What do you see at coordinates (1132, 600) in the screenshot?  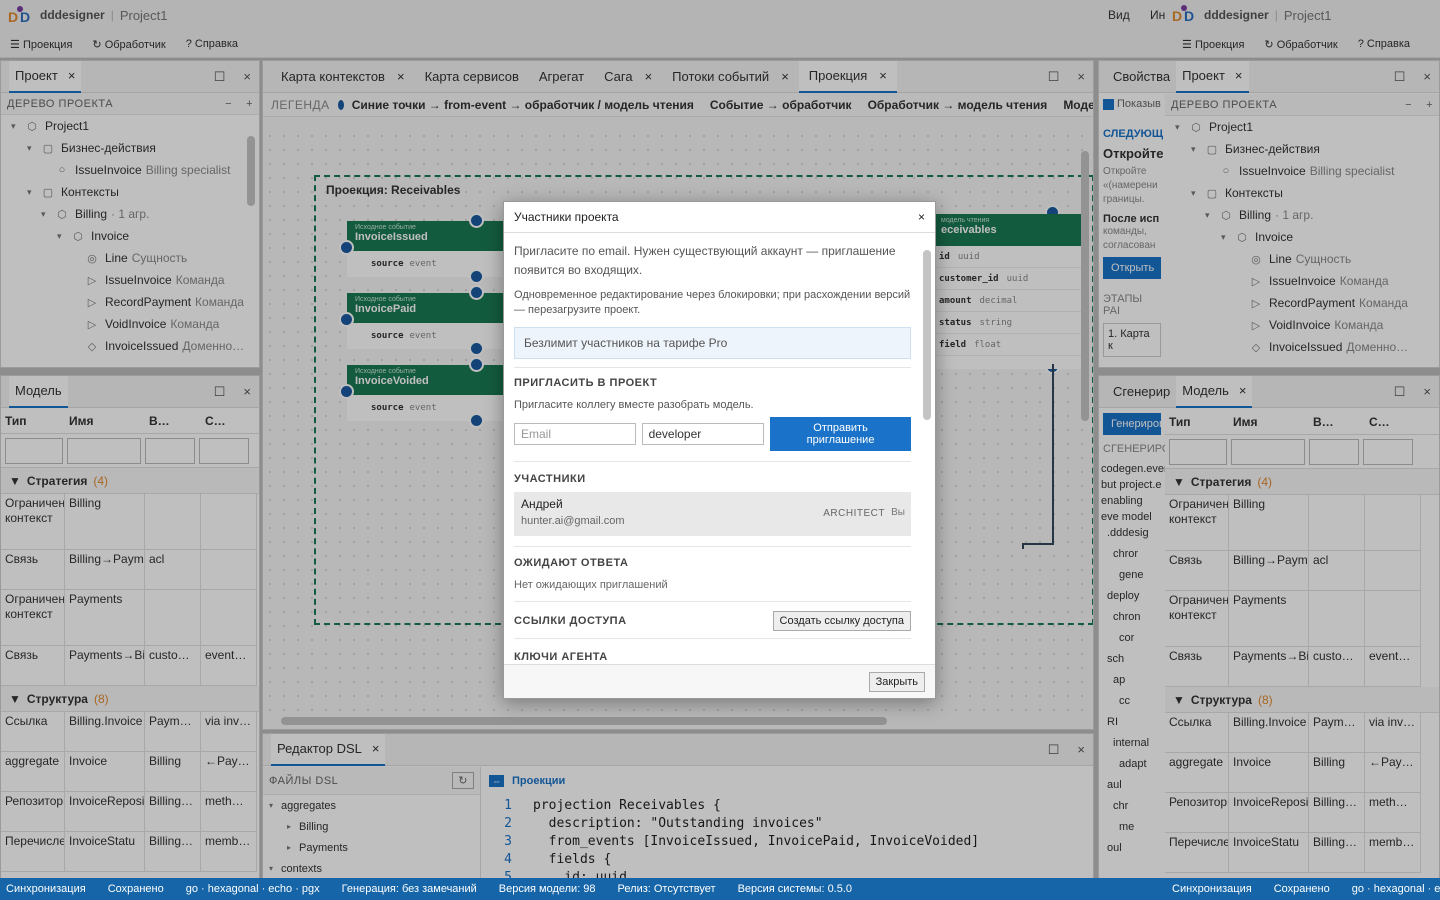 I see `generated-file-item: deploy` at bounding box center [1132, 600].